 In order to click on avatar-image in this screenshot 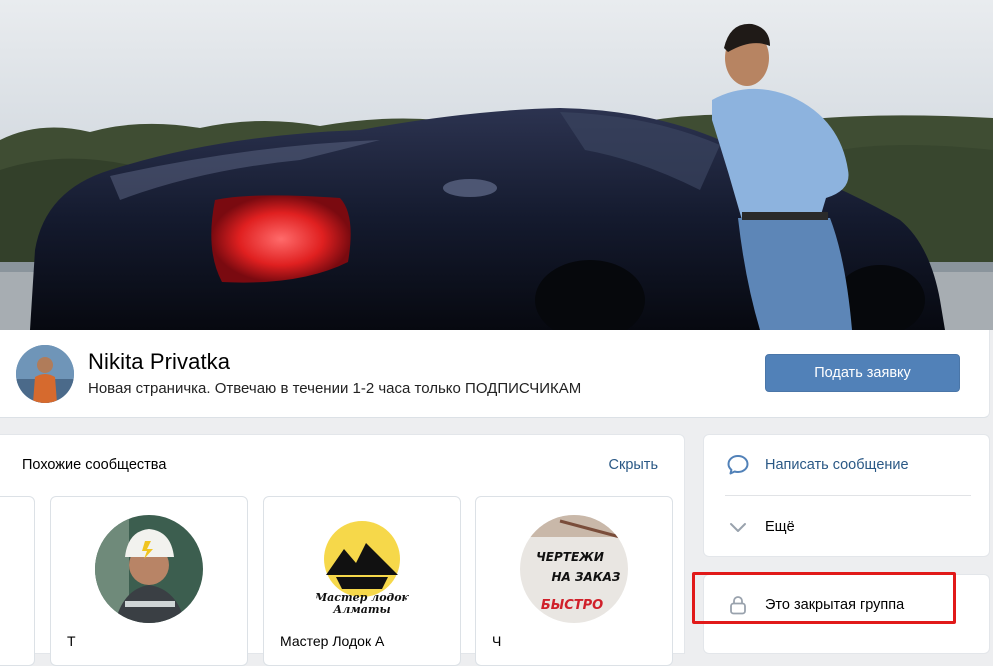, I will do `click(45, 374)`.